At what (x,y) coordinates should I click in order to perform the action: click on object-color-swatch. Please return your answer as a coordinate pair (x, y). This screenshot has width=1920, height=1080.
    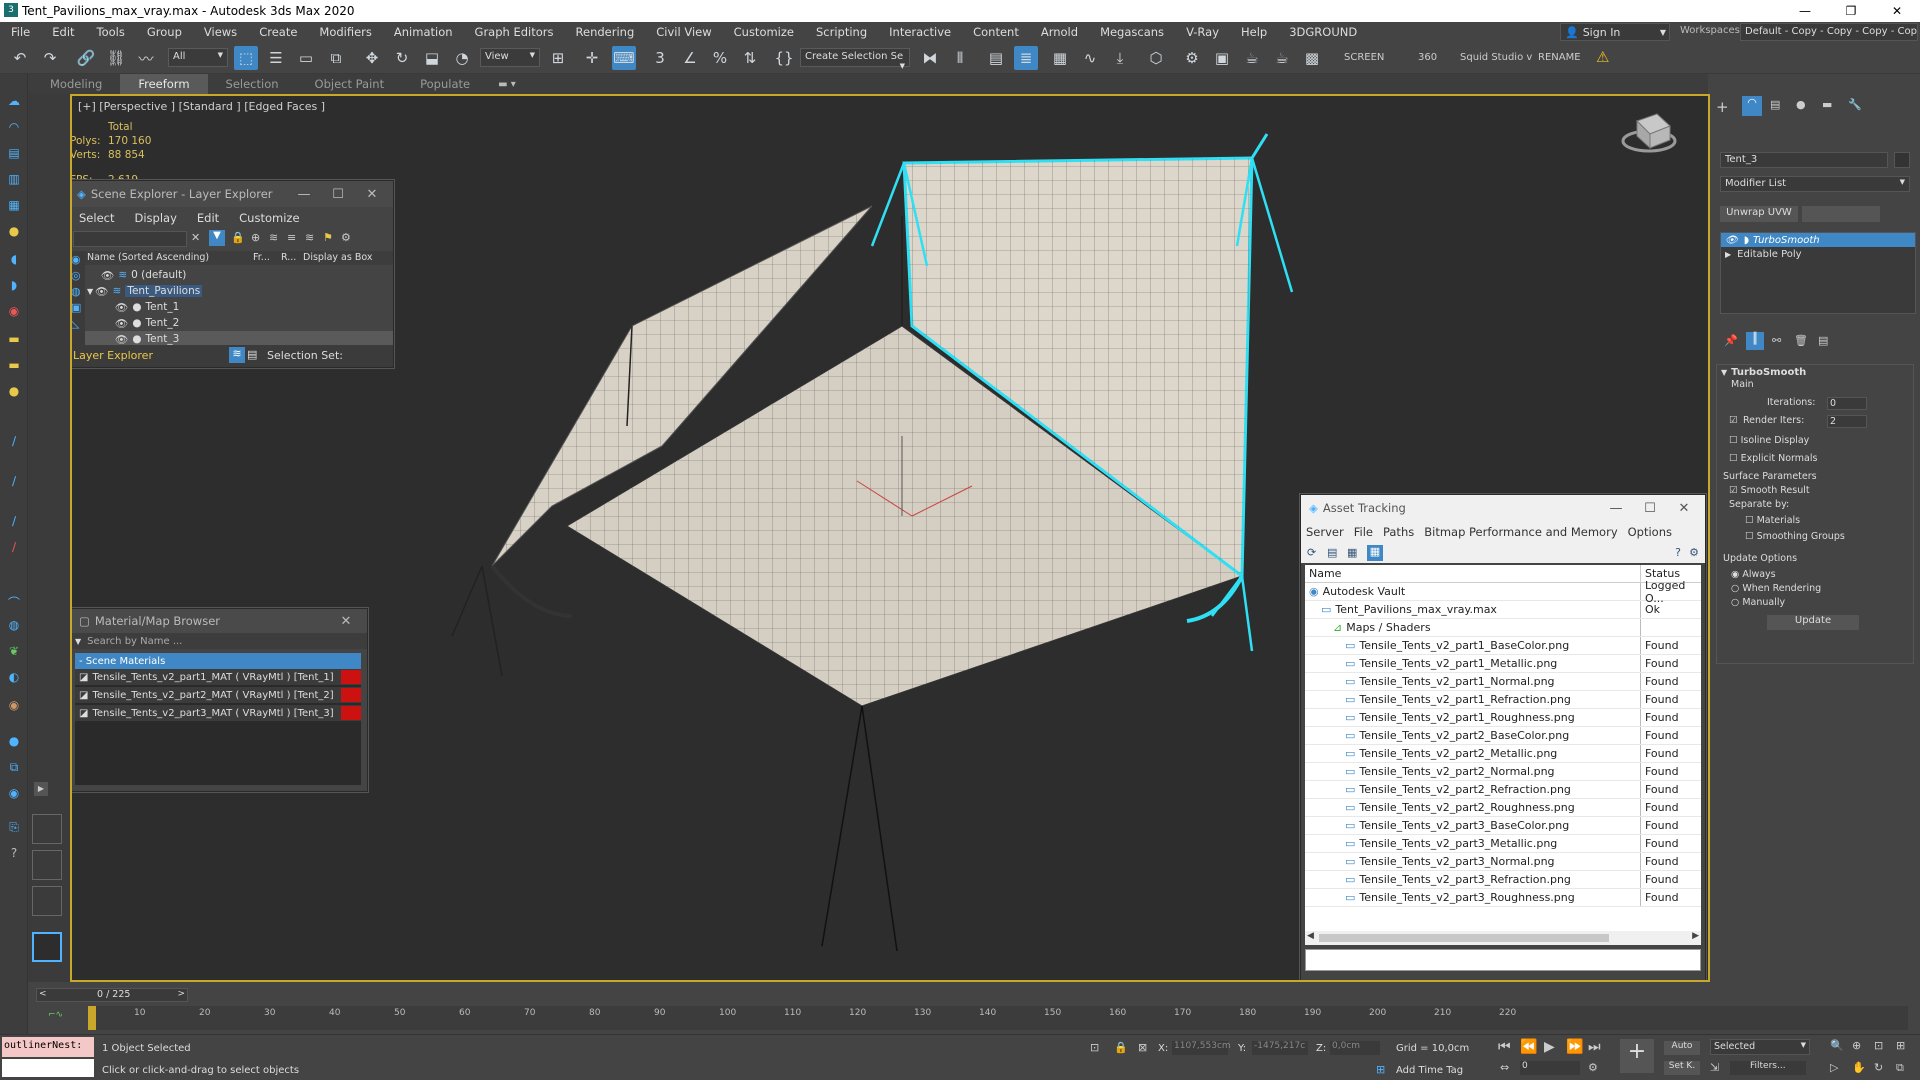
    Looking at the image, I should click on (1902, 160).